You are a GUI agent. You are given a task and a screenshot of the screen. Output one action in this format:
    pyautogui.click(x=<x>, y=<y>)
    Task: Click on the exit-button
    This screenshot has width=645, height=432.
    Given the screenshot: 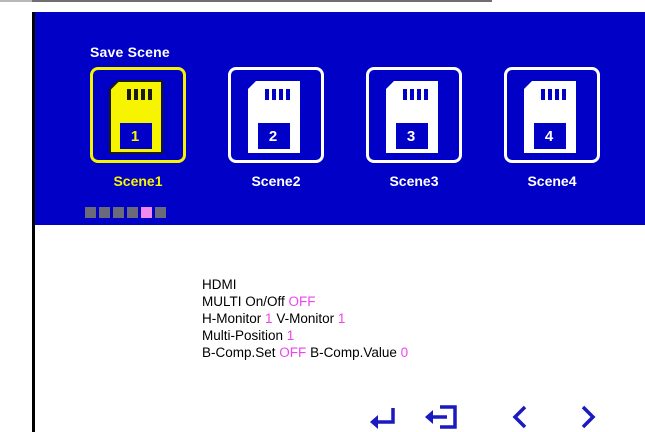 What is the action you would take?
    pyautogui.click(x=442, y=417)
    